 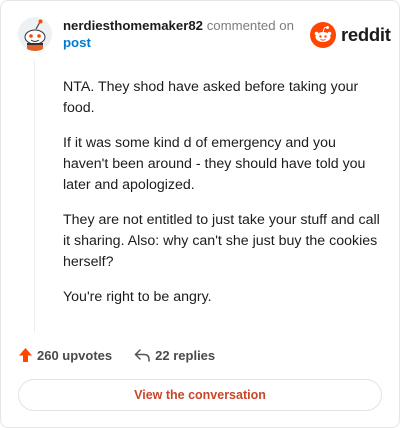 I want to click on post-link: post, so click(x=183, y=42).